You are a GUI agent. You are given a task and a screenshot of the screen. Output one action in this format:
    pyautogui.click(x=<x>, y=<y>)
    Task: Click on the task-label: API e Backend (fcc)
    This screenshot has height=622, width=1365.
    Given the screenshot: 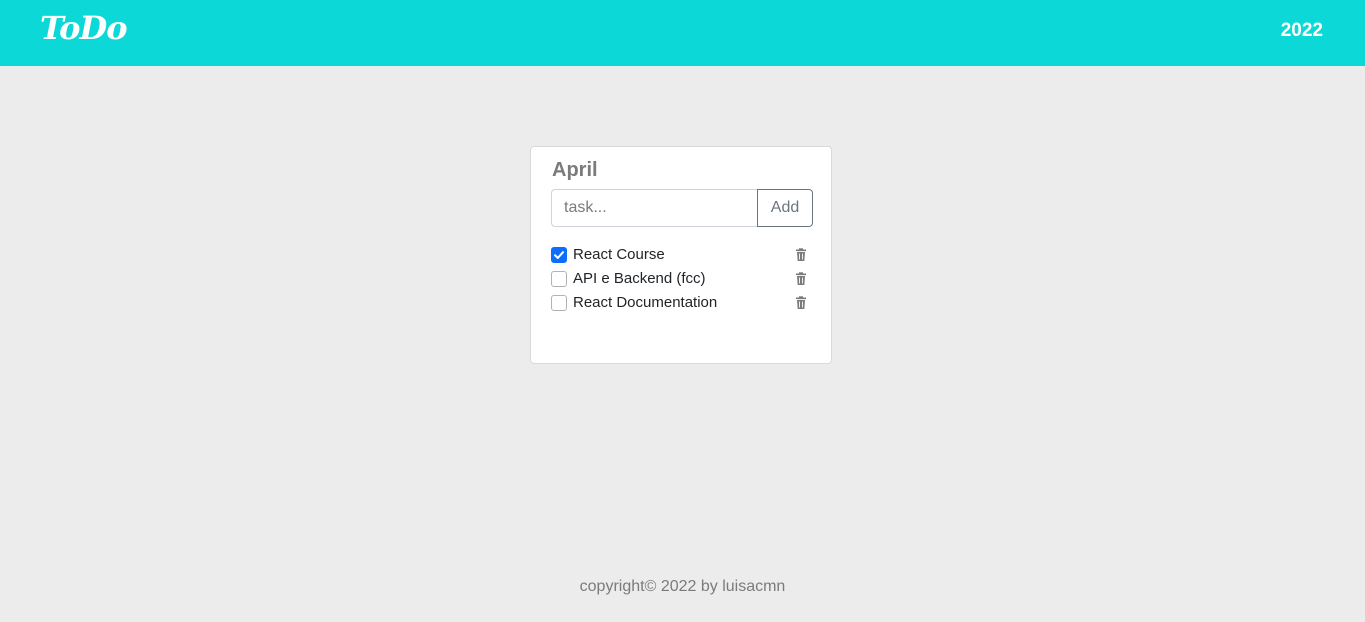 What is the action you would take?
    pyautogui.click(x=639, y=278)
    